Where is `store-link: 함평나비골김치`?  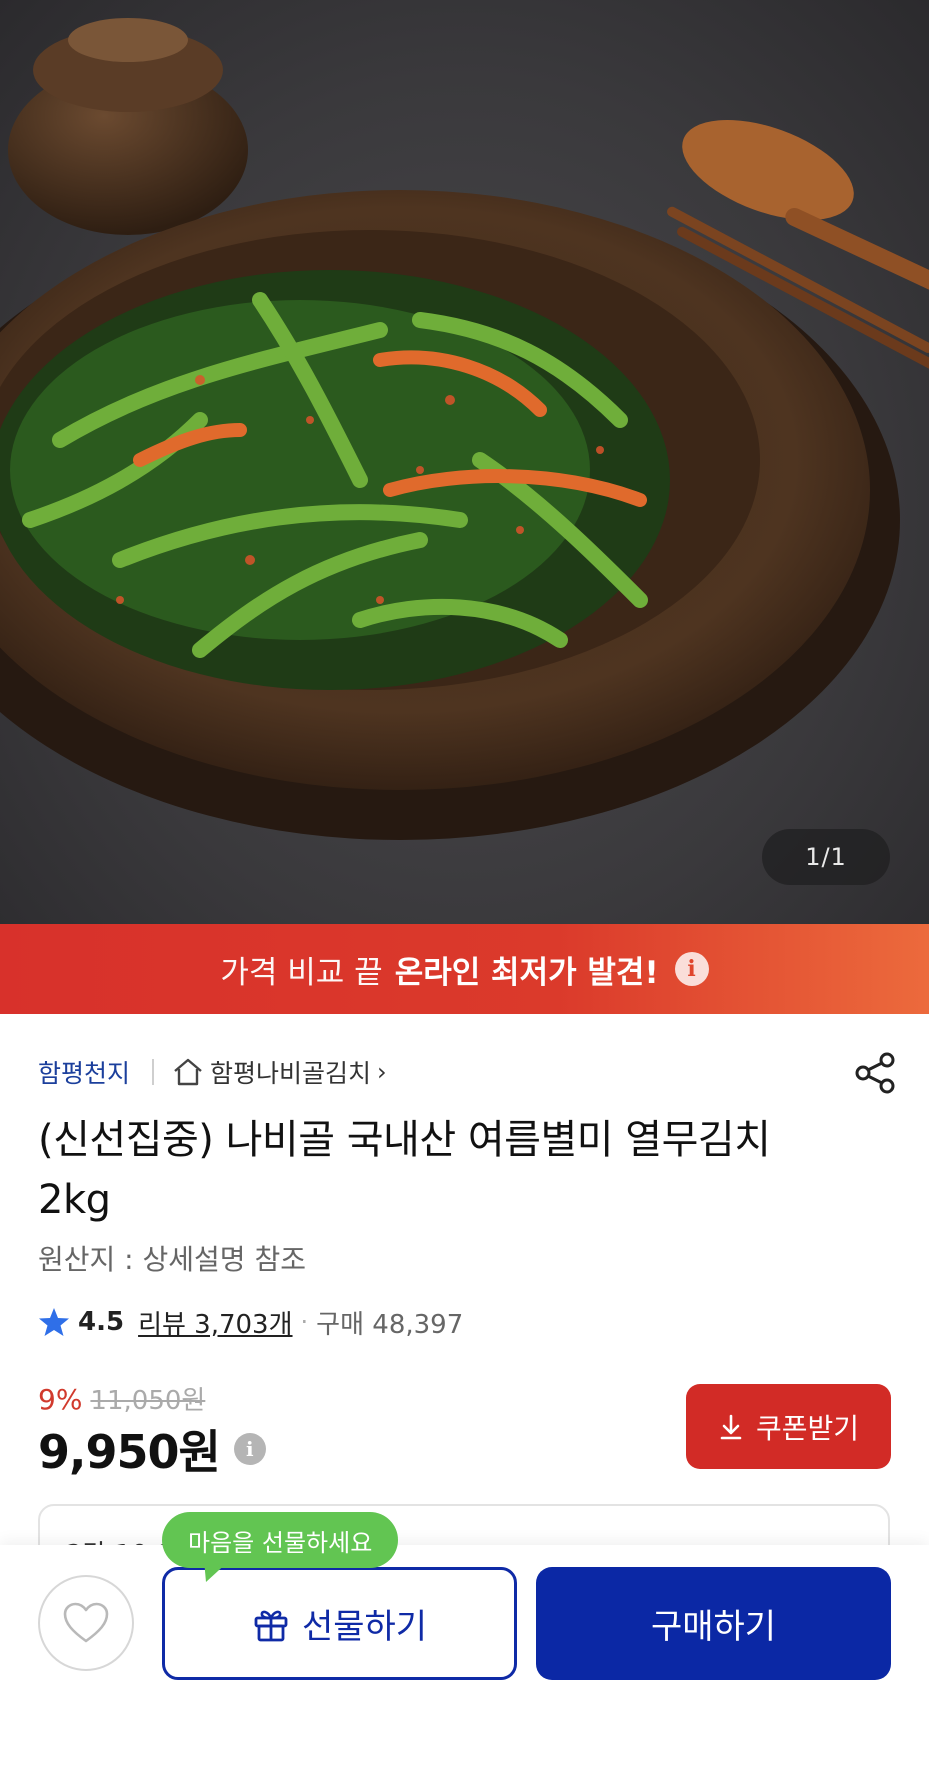
store-link: 함평나비골김치 is located at coordinates (290, 1072).